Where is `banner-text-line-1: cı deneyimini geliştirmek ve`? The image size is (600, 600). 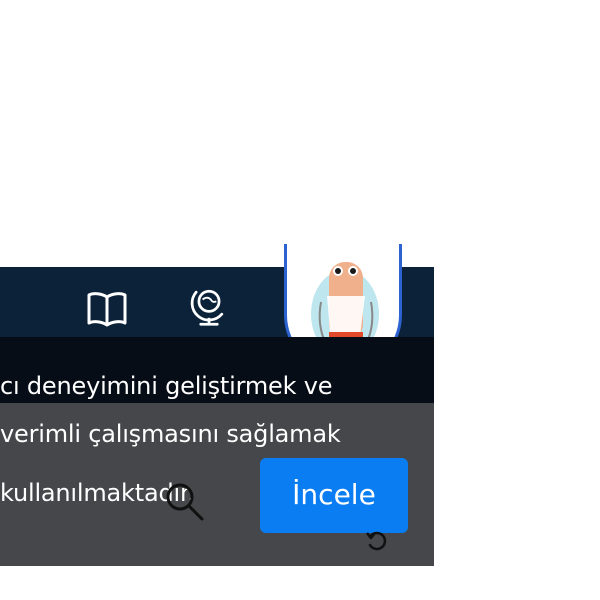
banner-text-line-1: cı deneyimini geliştirmek ve is located at coordinates (166, 386).